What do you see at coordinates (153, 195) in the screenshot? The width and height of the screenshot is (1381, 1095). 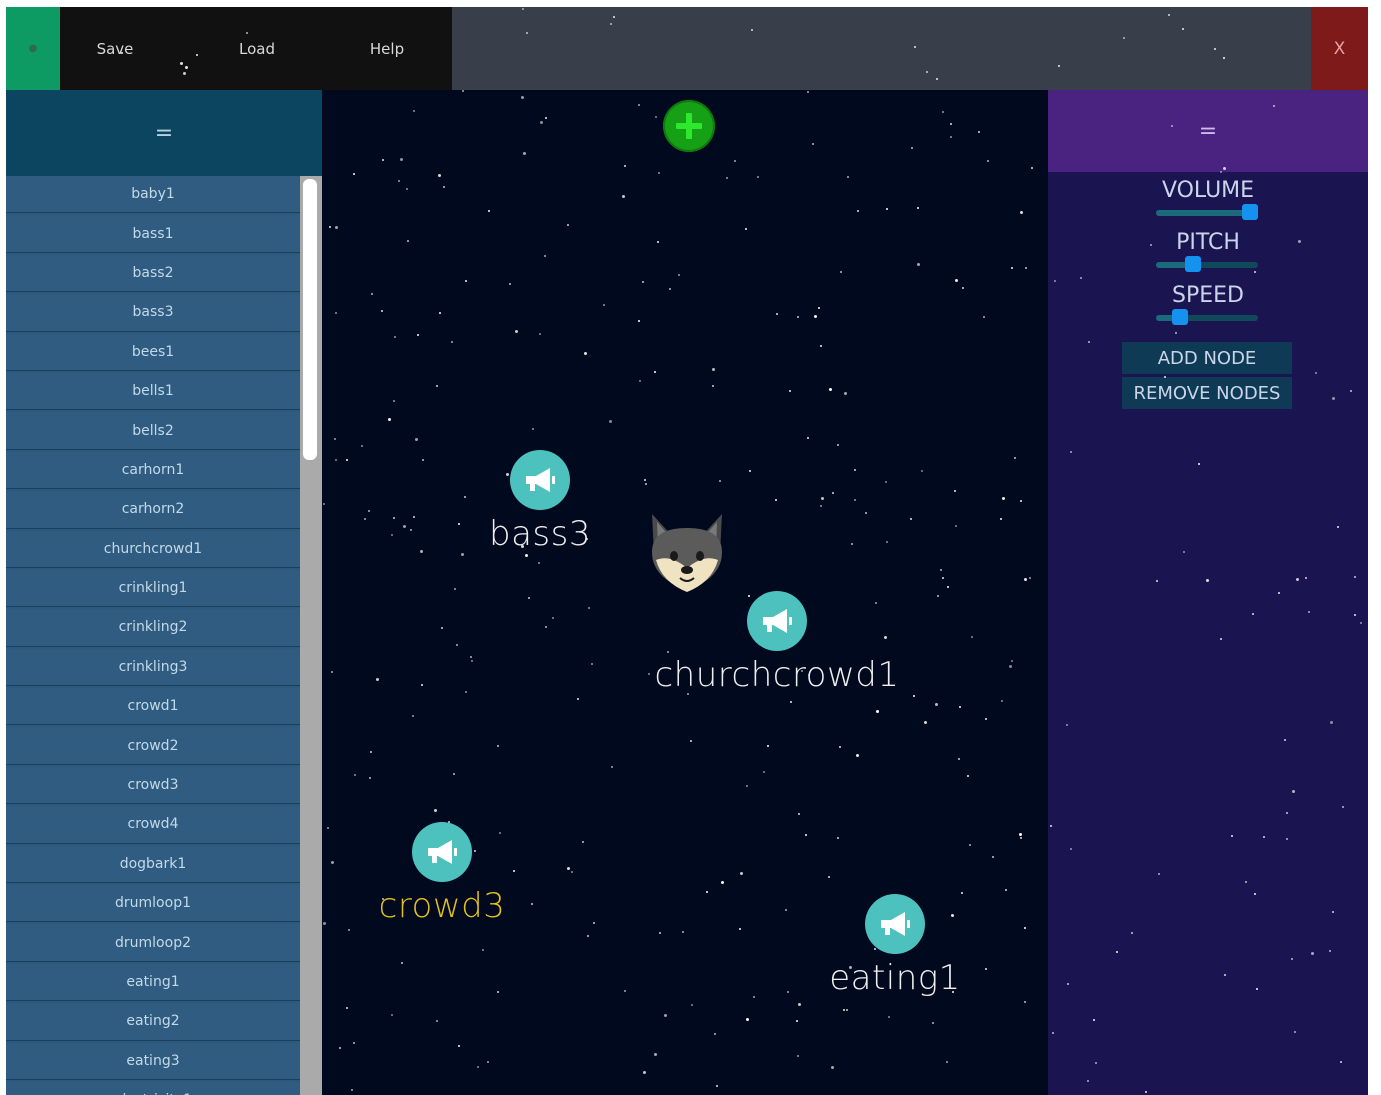 I see `sound-list-item: baby1` at bounding box center [153, 195].